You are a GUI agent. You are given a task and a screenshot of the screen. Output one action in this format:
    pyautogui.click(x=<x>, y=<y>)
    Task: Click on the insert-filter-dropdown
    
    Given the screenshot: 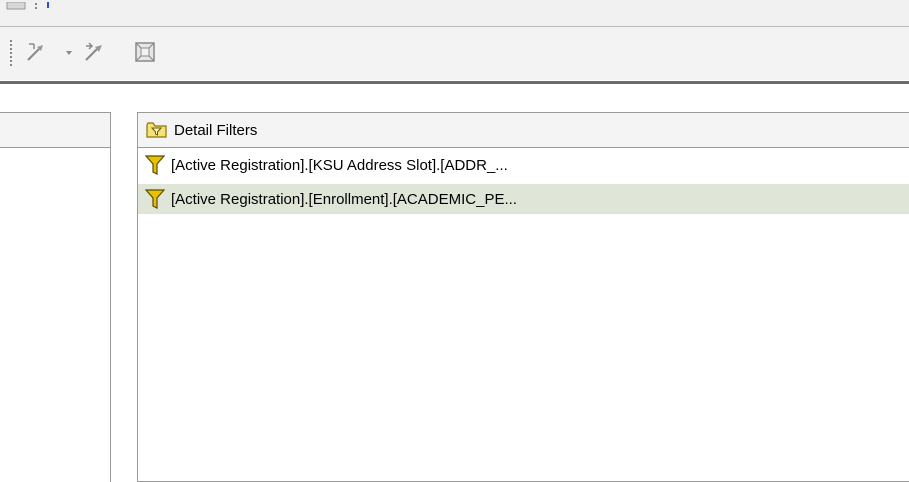 What is the action you would take?
    pyautogui.click(x=69, y=52)
    